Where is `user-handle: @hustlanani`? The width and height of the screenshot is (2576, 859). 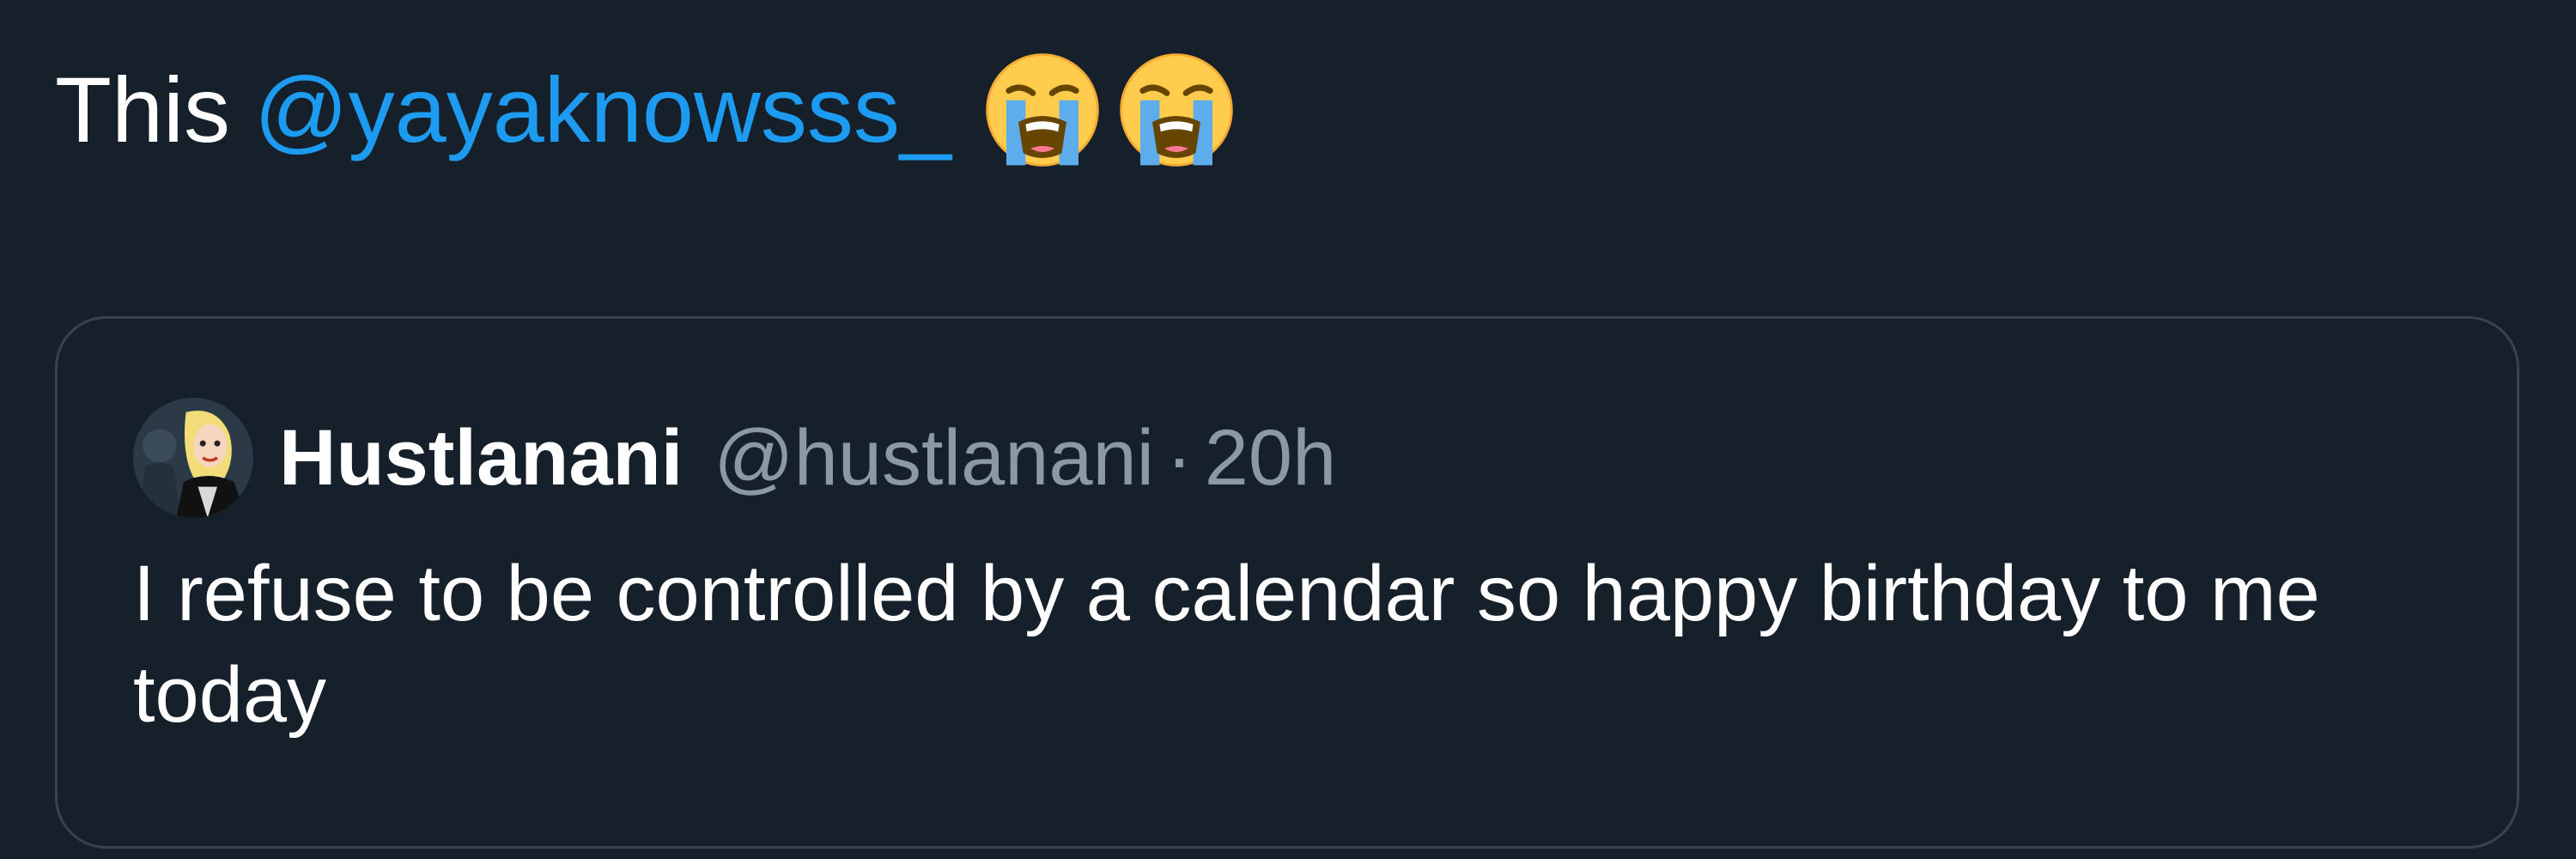 user-handle: @hustlanani is located at coordinates (934, 458).